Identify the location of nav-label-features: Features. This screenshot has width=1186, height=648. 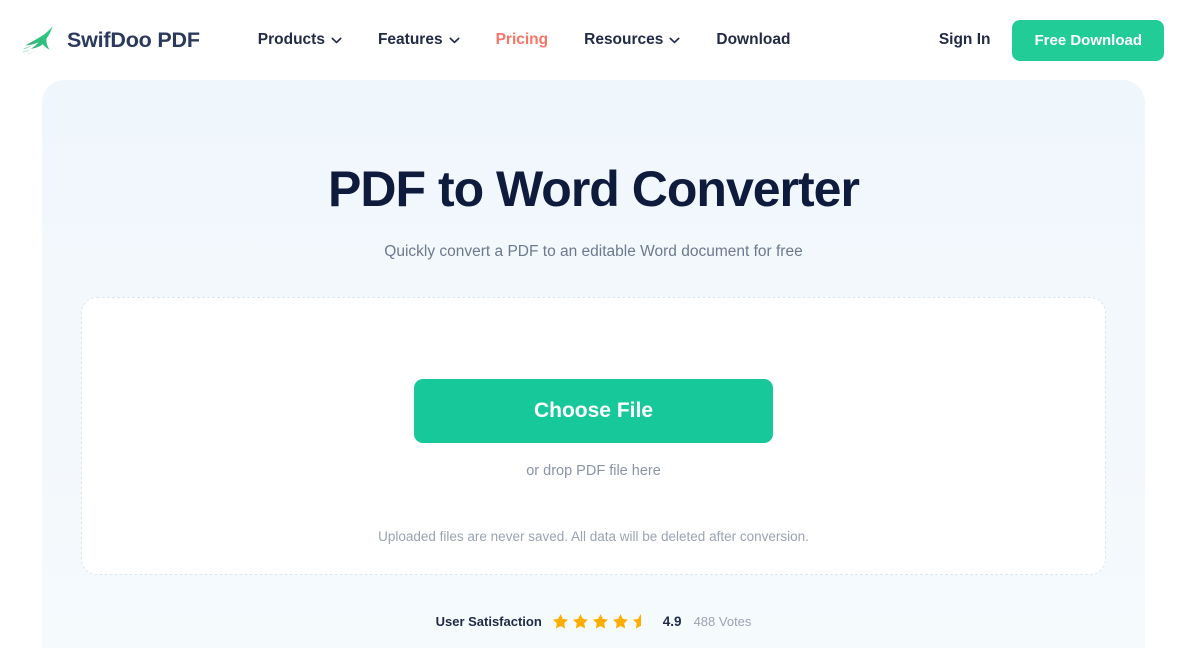
(410, 39).